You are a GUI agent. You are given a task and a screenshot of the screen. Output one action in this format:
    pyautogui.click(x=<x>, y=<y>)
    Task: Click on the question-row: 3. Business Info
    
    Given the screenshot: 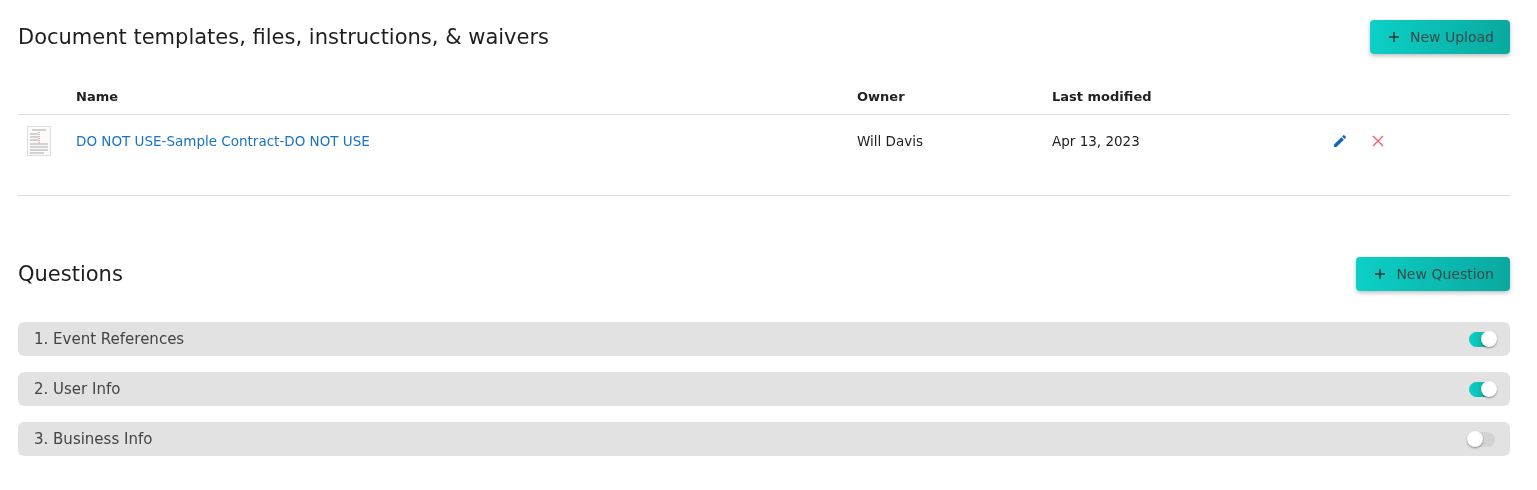 What is the action you would take?
    pyautogui.click(x=764, y=439)
    